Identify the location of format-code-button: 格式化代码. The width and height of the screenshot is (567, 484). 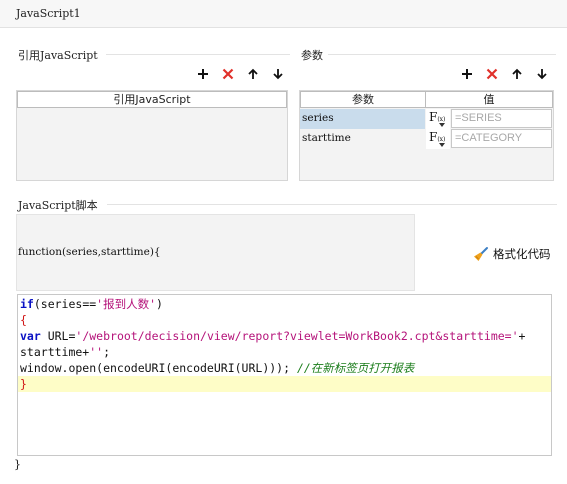
(512, 254).